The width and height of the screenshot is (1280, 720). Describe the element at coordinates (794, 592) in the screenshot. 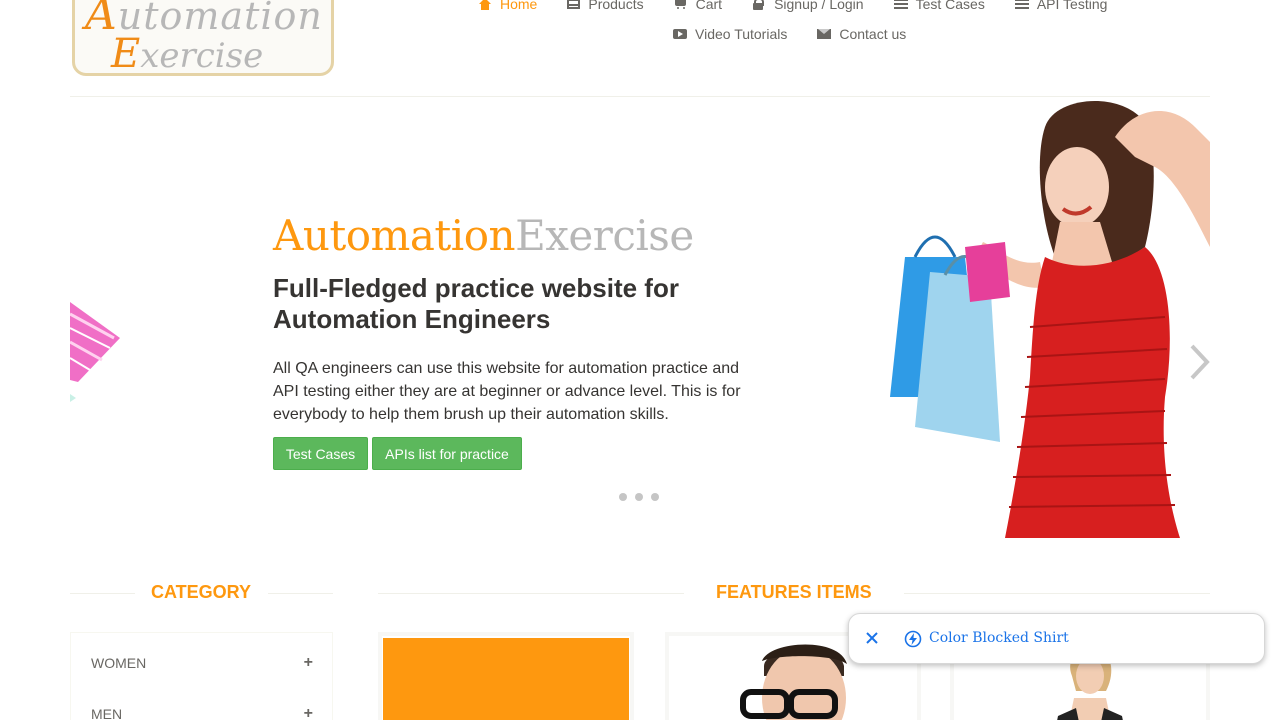

I see `features-title: FEATURES ITEMS` at that location.